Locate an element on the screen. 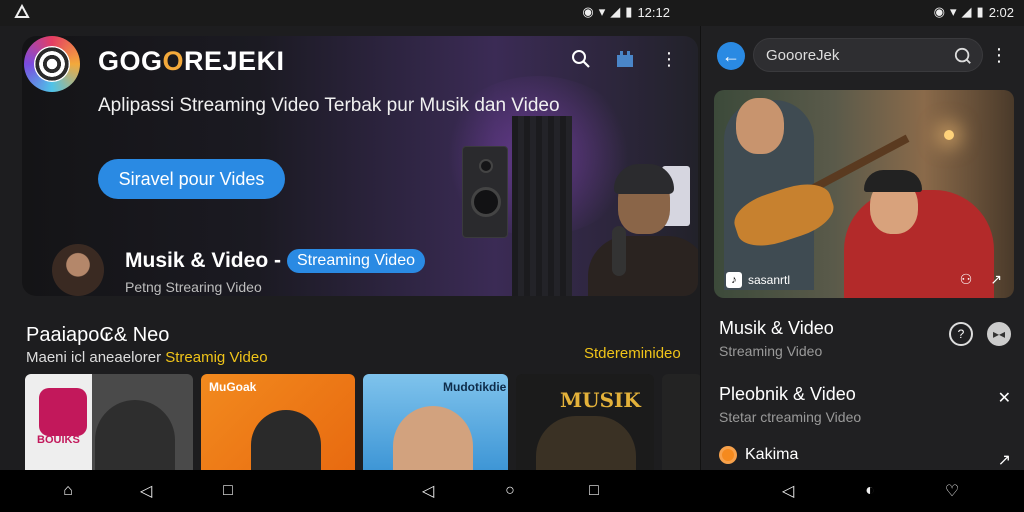 This screenshot has width=1024, height=512. featured-title-text: Musik & Video - is located at coordinates (203, 260).